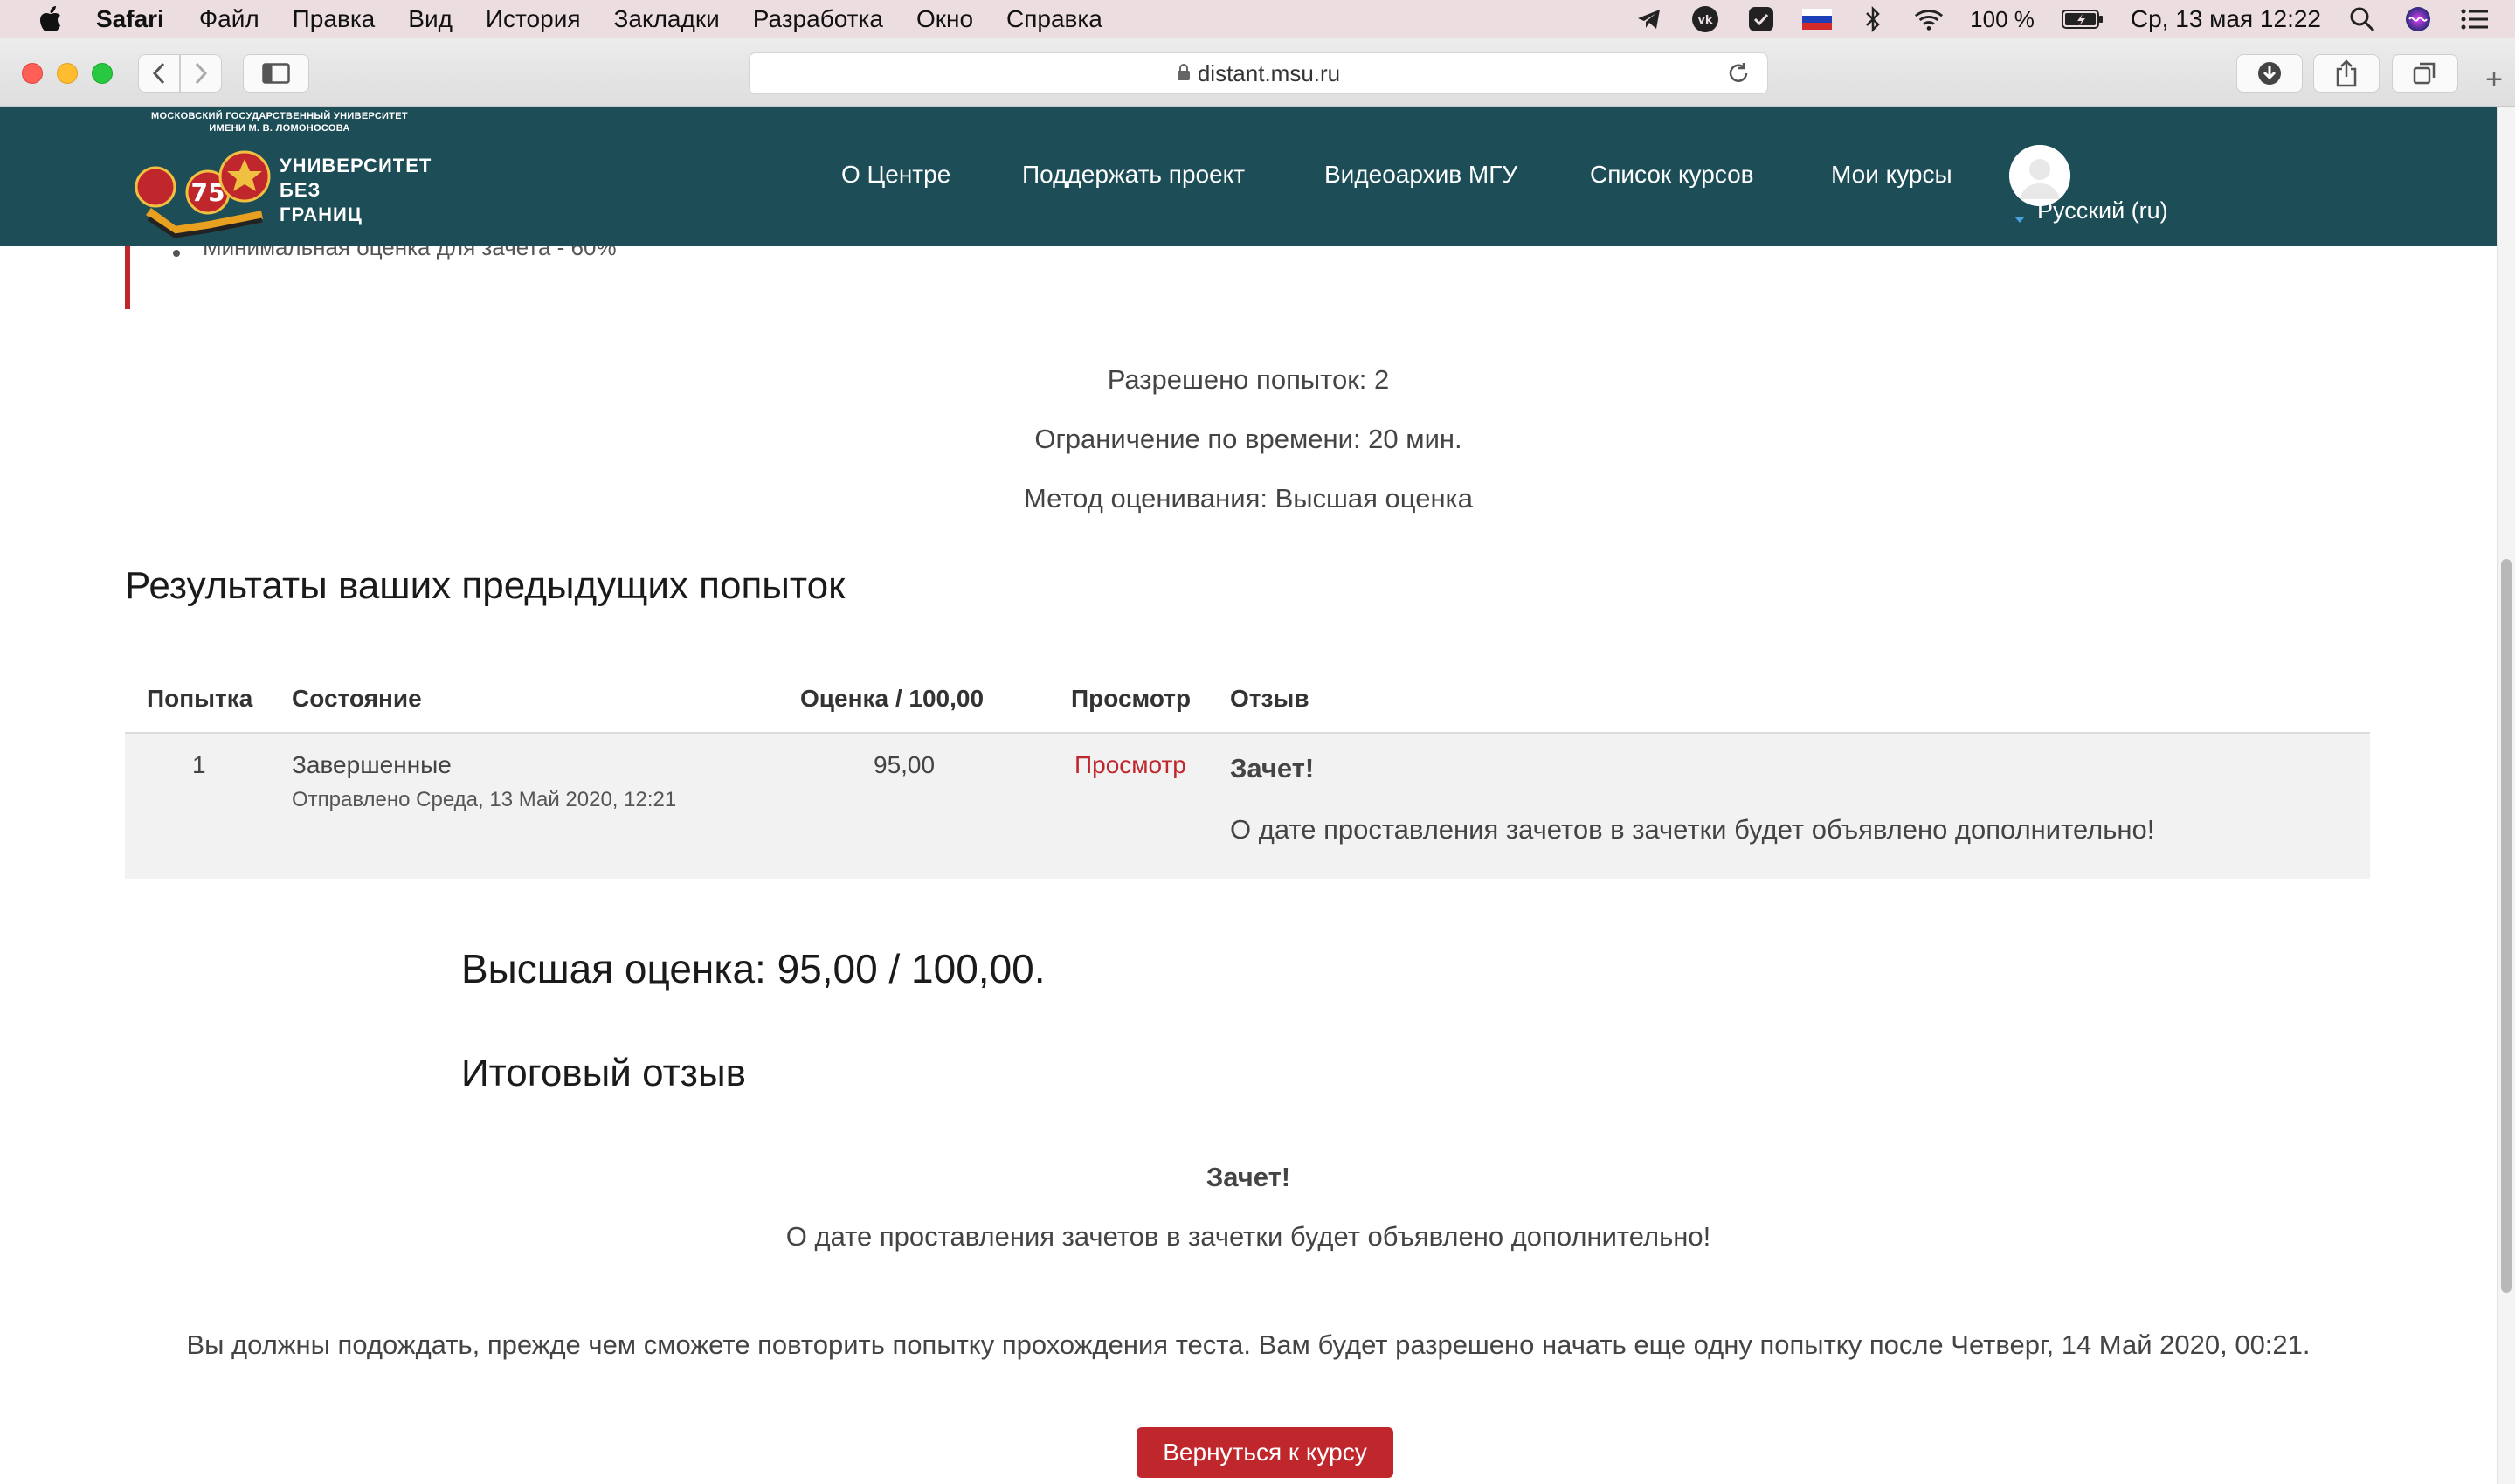  I want to click on forward-button, so click(201, 73).